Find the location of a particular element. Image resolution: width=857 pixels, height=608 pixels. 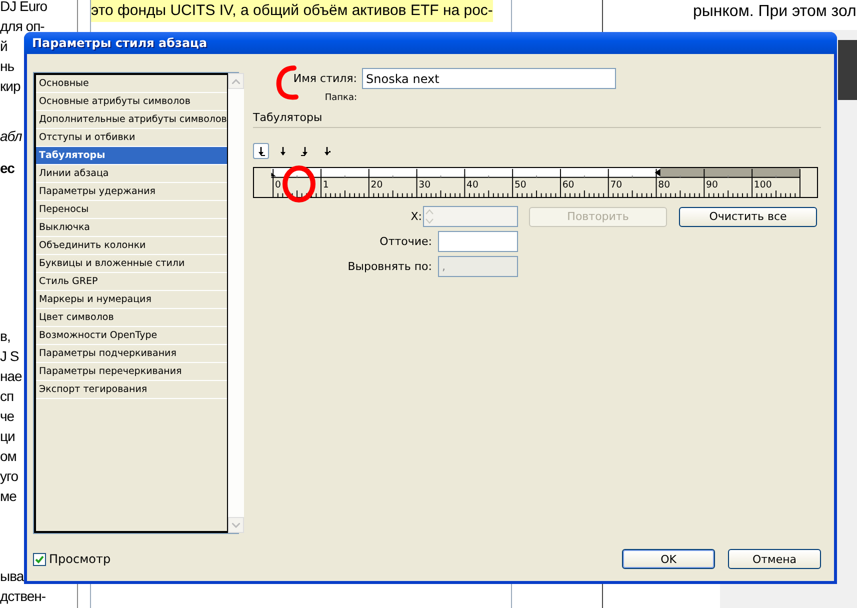

category-item: Основные атрибуты символов is located at coordinates (131, 102).